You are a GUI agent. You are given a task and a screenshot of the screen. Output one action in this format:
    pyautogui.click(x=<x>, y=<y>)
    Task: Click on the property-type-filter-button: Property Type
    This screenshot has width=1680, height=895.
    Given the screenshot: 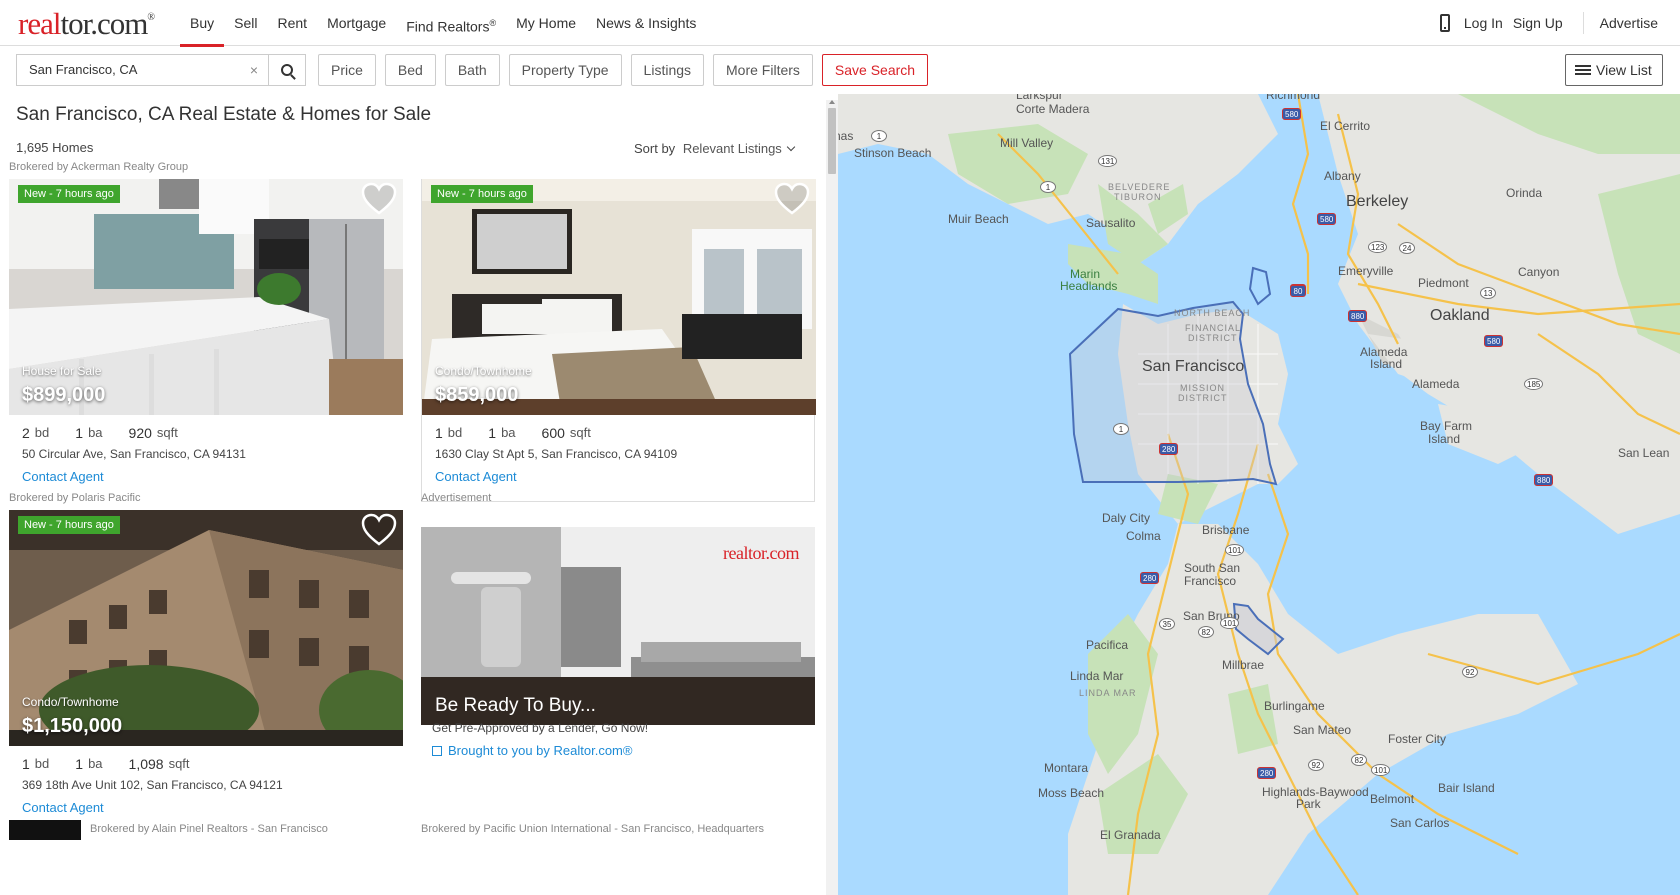 What is the action you would take?
    pyautogui.click(x=565, y=70)
    